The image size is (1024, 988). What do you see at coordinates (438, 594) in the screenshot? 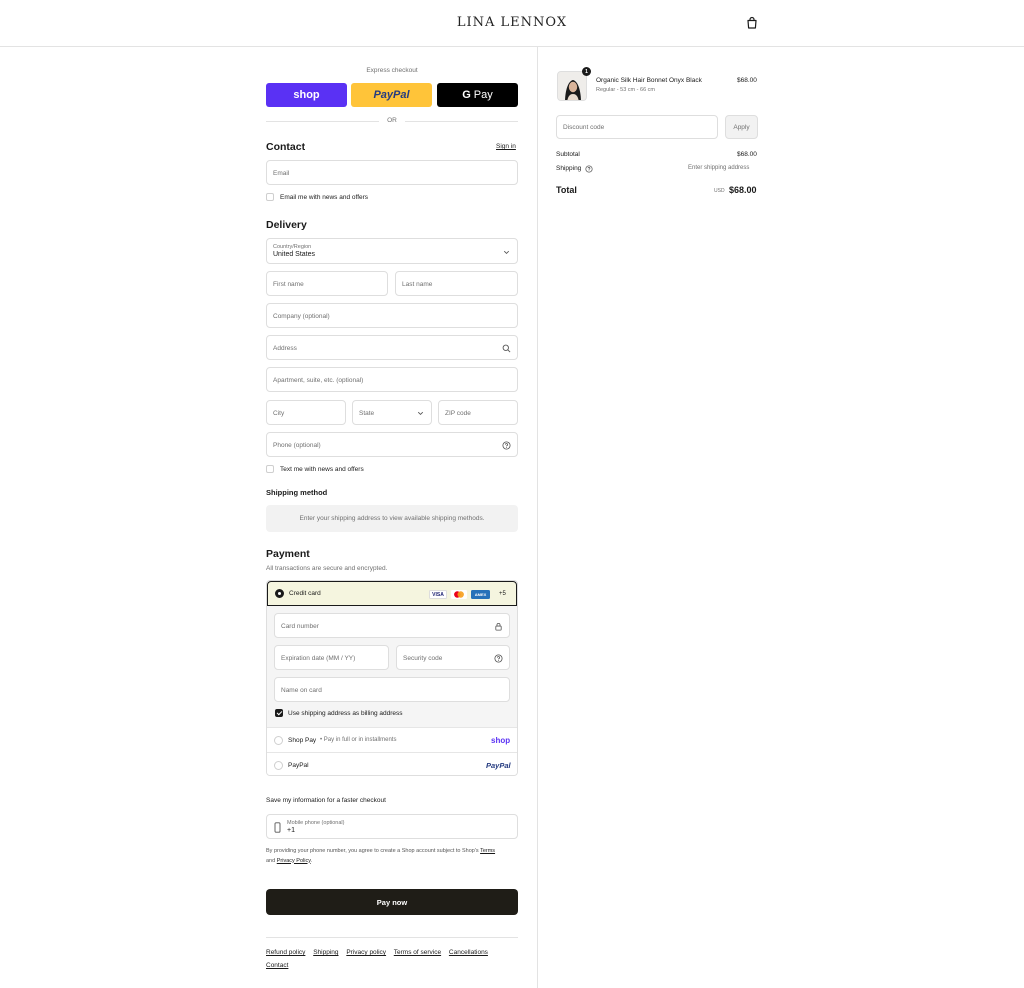
I see `visa-icon: VISA` at bounding box center [438, 594].